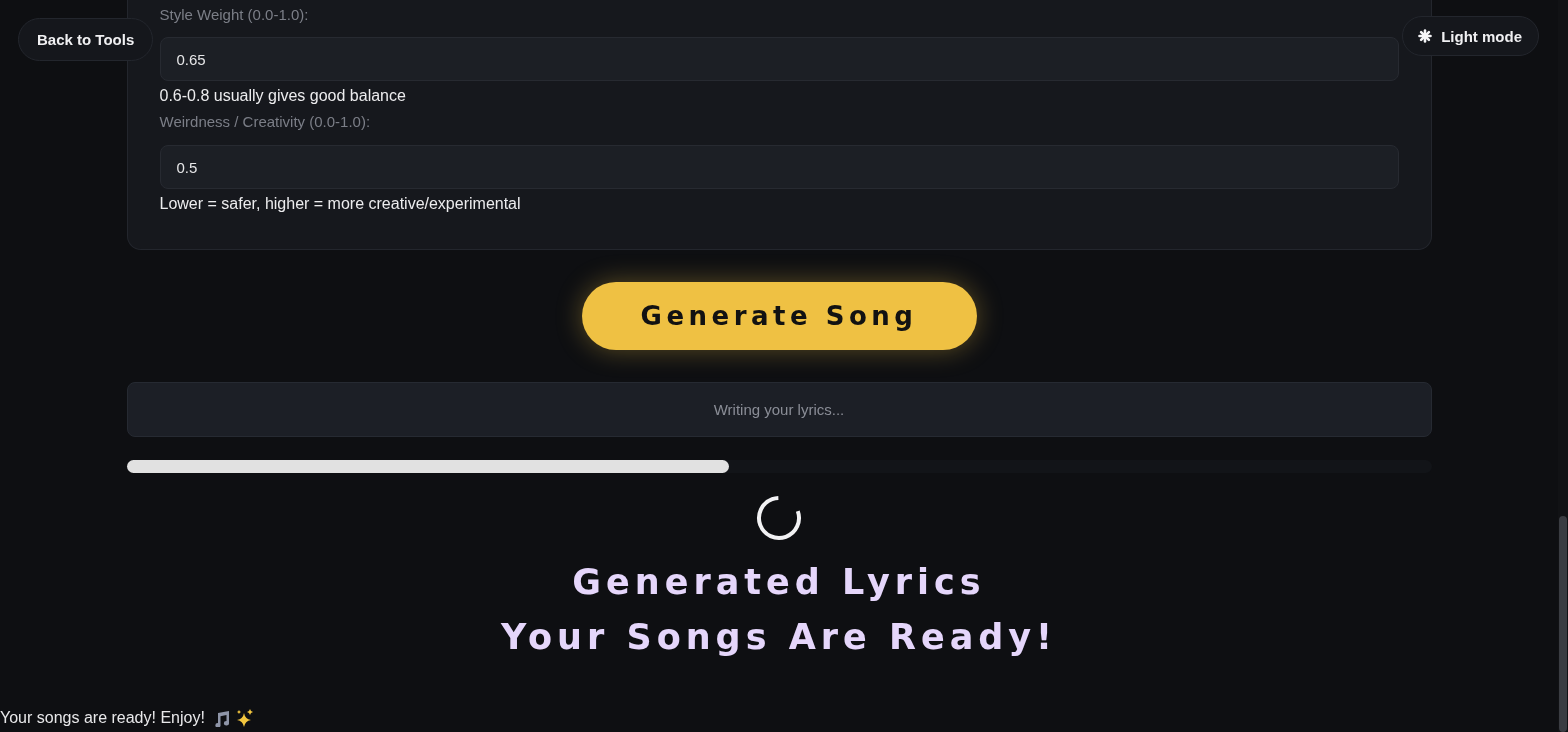  I want to click on loading-spinner-icon, so click(779, 518).